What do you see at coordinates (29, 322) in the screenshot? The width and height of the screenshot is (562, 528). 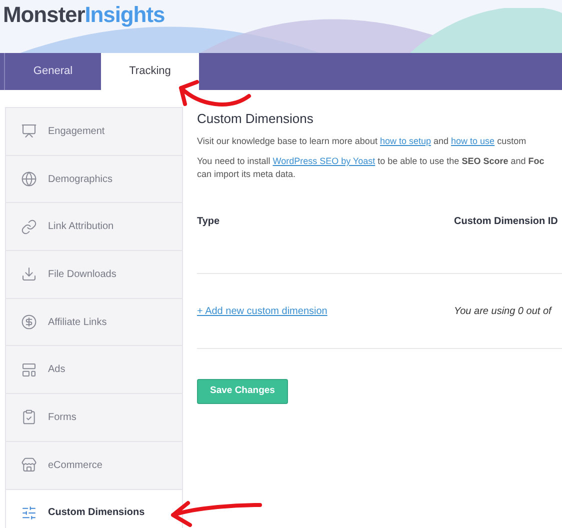 I see `dollar-circle-icon` at bounding box center [29, 322].